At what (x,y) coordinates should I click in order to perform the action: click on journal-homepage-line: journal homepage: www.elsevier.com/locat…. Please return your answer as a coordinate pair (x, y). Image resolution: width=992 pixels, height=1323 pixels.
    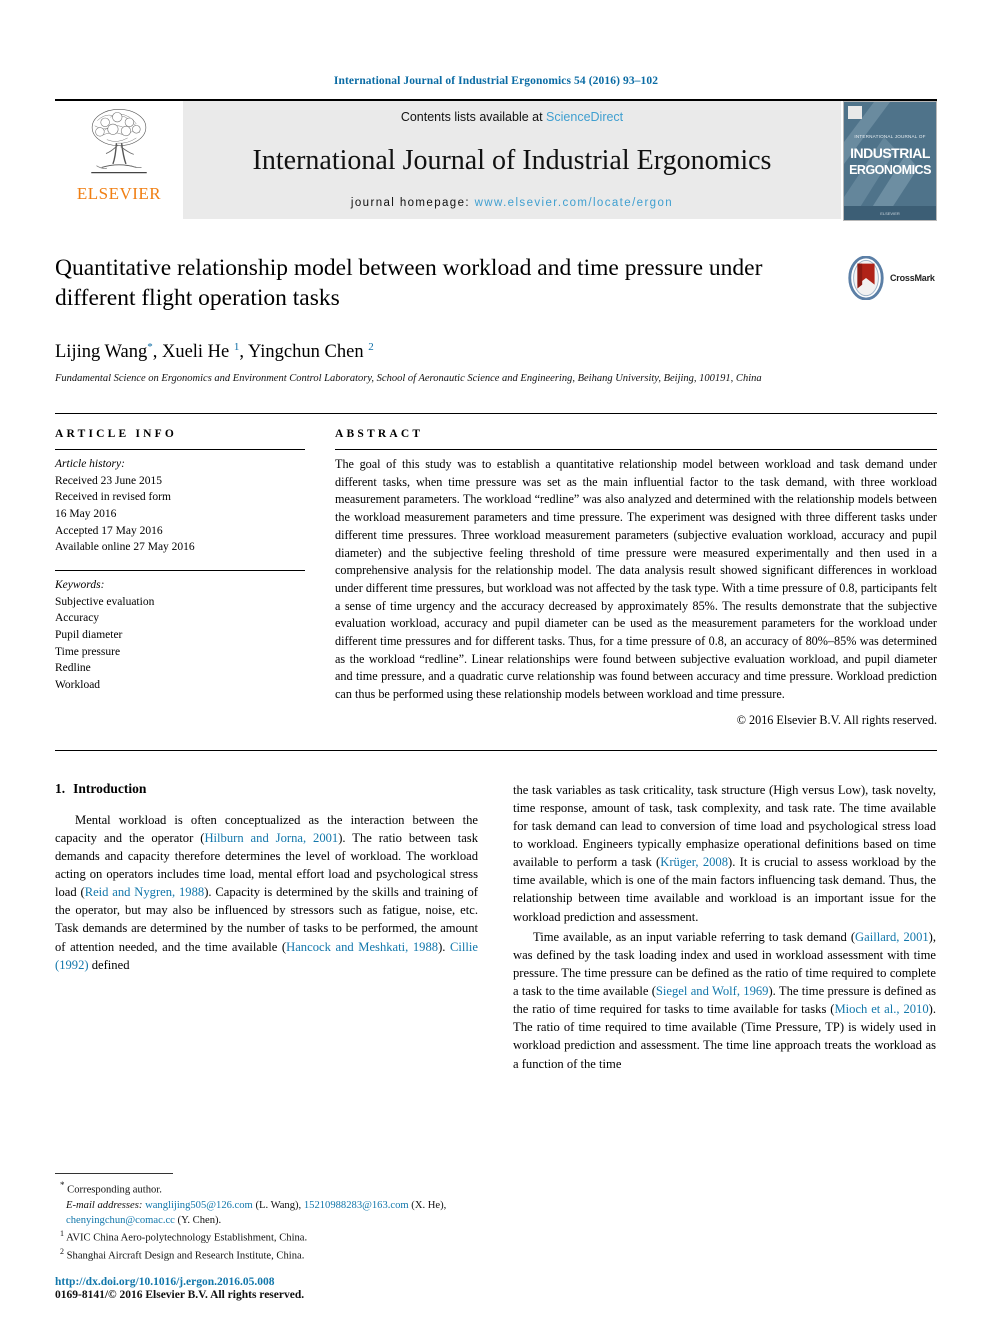
    Looking at the image, I should click on (512, 203).